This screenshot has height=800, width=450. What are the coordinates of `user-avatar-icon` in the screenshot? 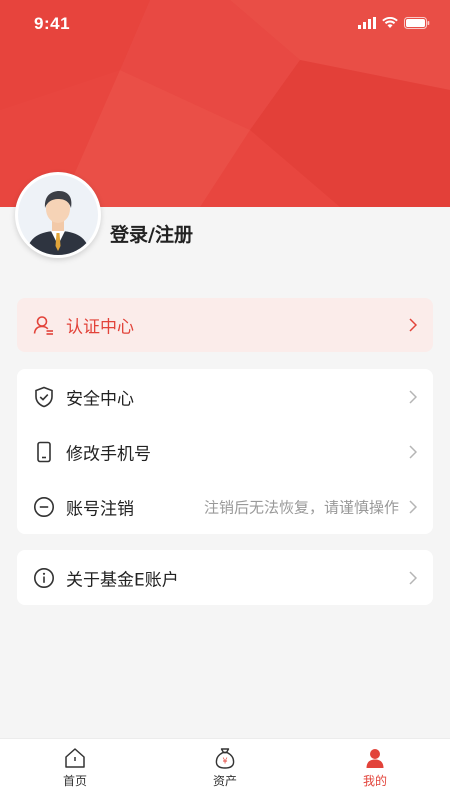 It's located at (58, 215).